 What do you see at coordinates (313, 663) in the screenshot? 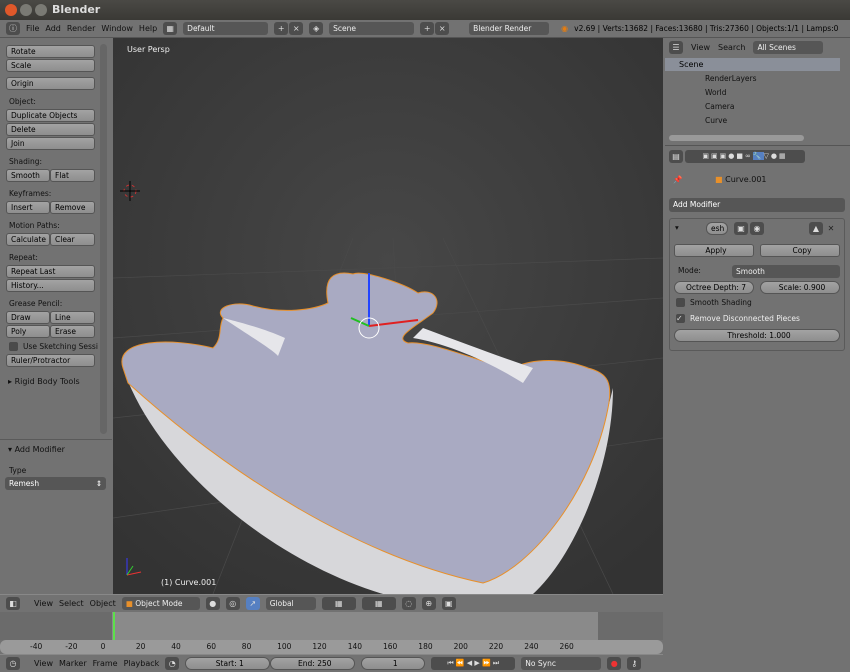
I see `end-frame-field: End: 250` at bounding box center [313, 663].